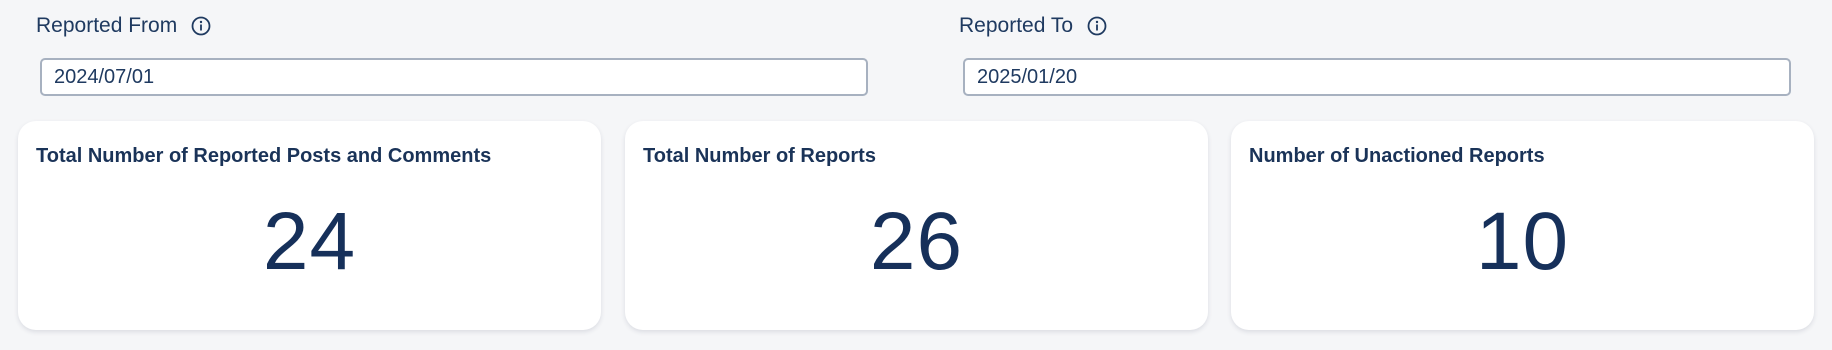  Describe the element at coordinates (454, 77) in the screenshot. I see `reported-from-input` at that location.